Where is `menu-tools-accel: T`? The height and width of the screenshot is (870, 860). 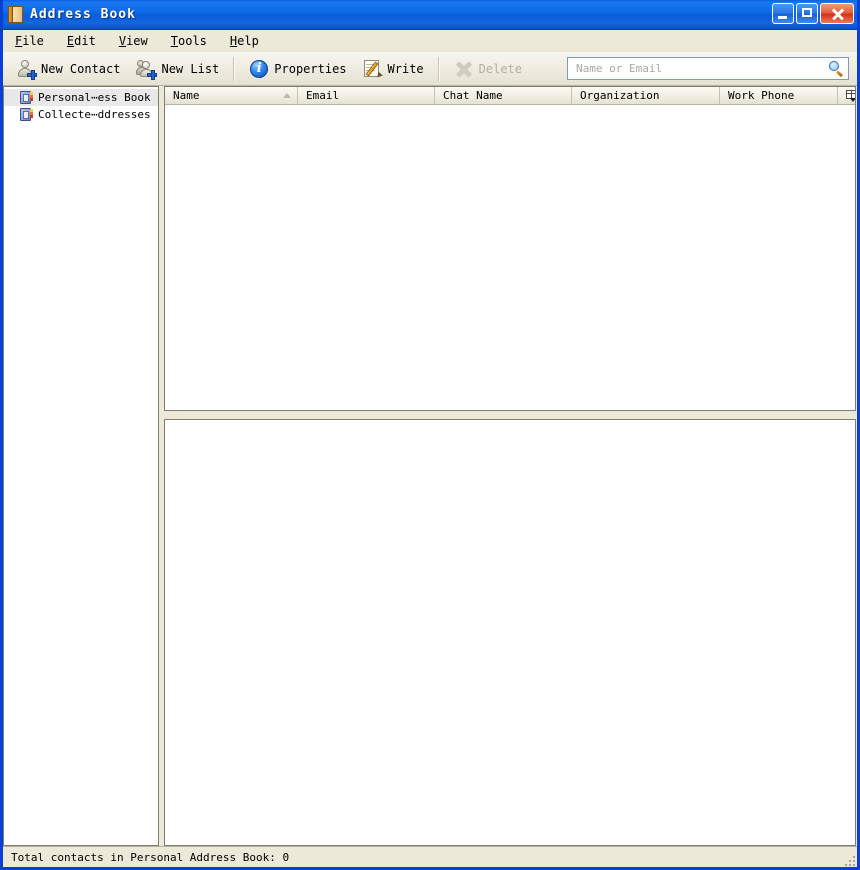
menu-tools-accel: T is located at coordinates (174, 40).